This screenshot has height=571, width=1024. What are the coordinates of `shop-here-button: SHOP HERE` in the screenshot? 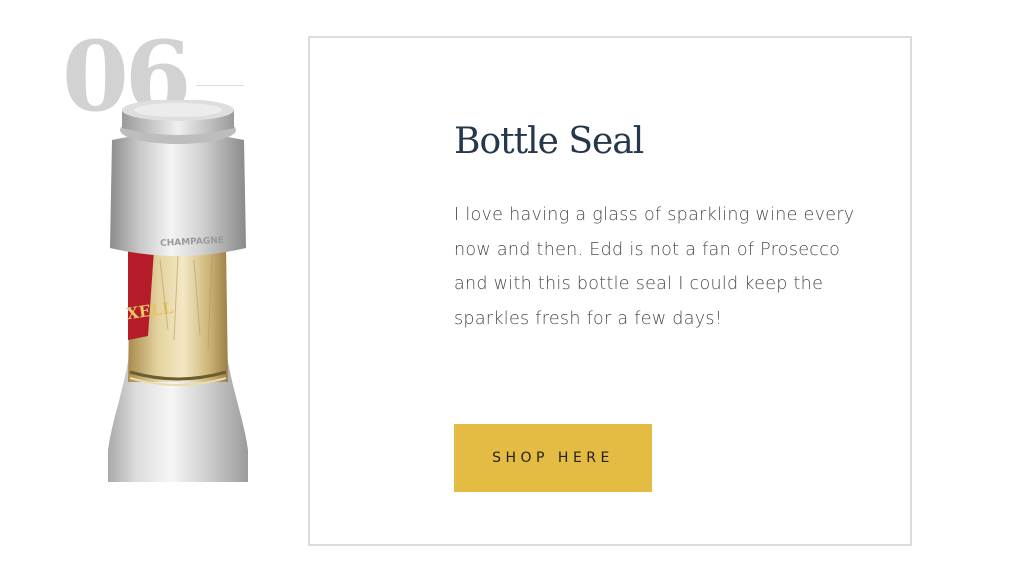 It's located at (553, 458).